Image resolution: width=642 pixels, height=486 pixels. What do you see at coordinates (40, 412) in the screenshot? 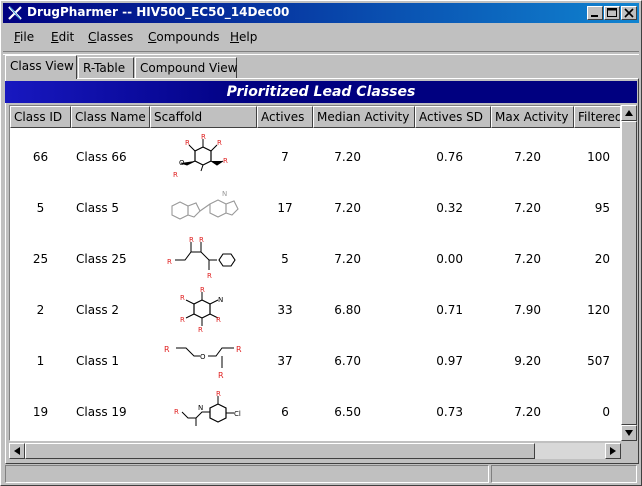
I see `cell-class-id: 19` at bounding box center [40, 412].